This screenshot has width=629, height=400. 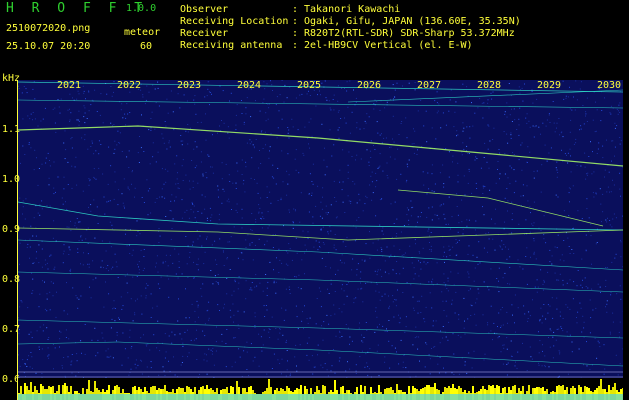 What do you see at coordinates (609, 85) in the screenshot?
I see `x-tick-label: 2030` at bounding box center [609, 85].